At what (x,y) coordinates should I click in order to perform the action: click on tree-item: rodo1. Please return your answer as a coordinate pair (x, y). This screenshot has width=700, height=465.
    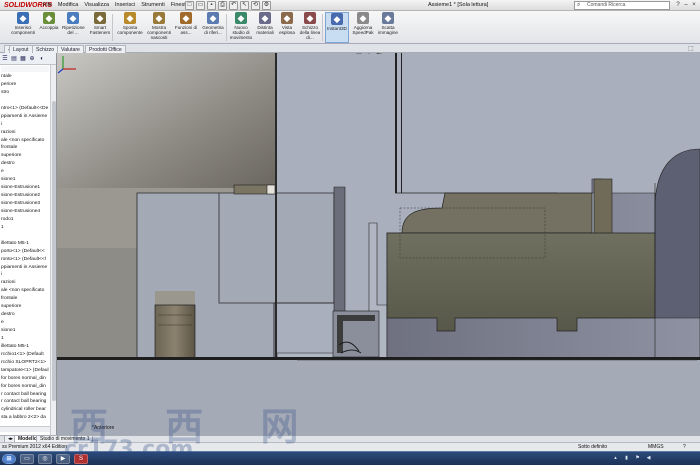
    Looking at the image, I should click on (25, 220).